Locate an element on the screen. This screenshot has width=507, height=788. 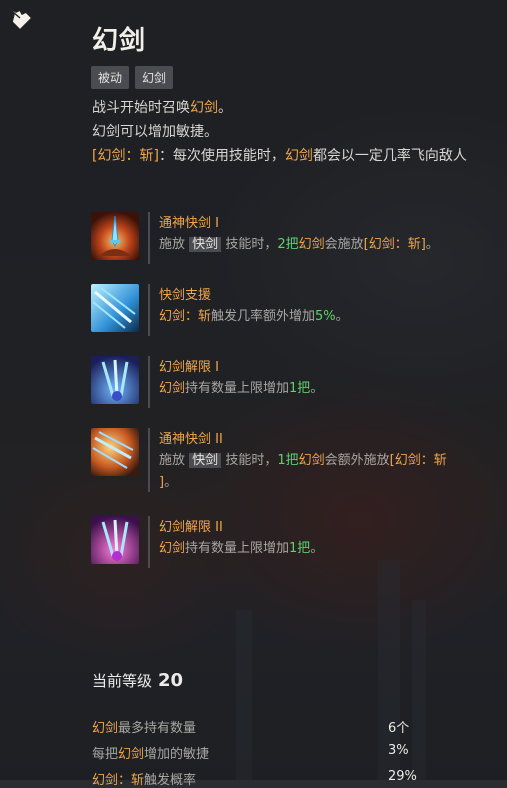
talent-item: 快剑支援 幻剑：斩触发几率额外增加5%。 is located at coordinates (291, 310).